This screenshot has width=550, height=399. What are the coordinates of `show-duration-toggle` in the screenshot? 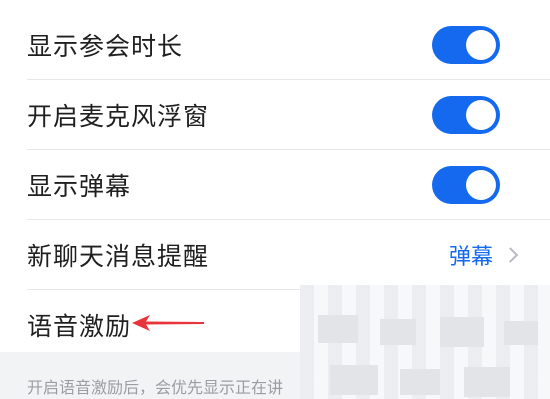 It's located at (466, 45).